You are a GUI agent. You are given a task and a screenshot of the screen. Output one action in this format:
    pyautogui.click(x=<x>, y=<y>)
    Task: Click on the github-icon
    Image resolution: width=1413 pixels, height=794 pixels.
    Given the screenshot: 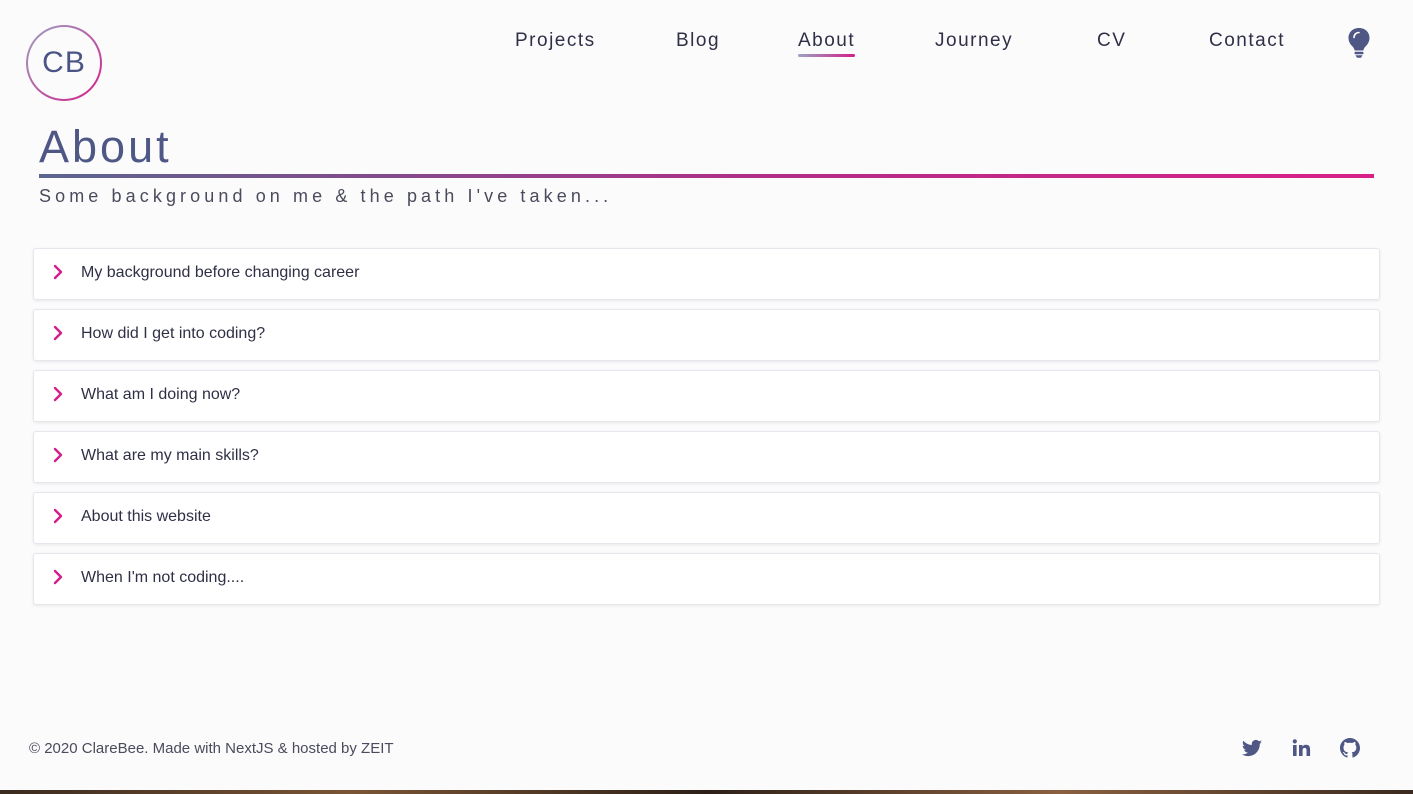 What is the action you would take?
    pyautogui.click(x=1350, y=748)
    